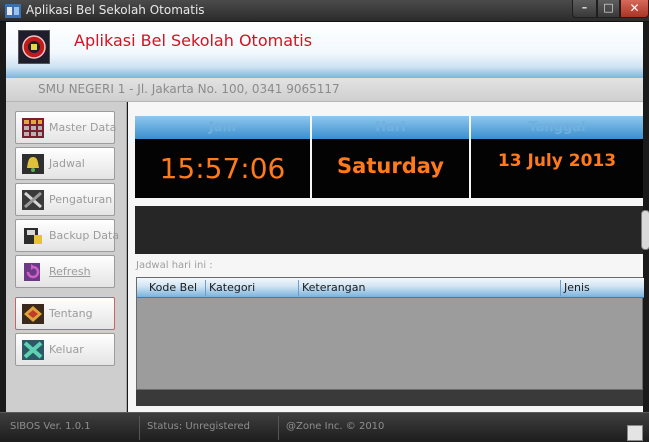 The height and width of the screenshot is (442, 649). Describe the element at coordinates (557, 168) in the screenshot. I see `date-display: 13 July 2013` at that location.